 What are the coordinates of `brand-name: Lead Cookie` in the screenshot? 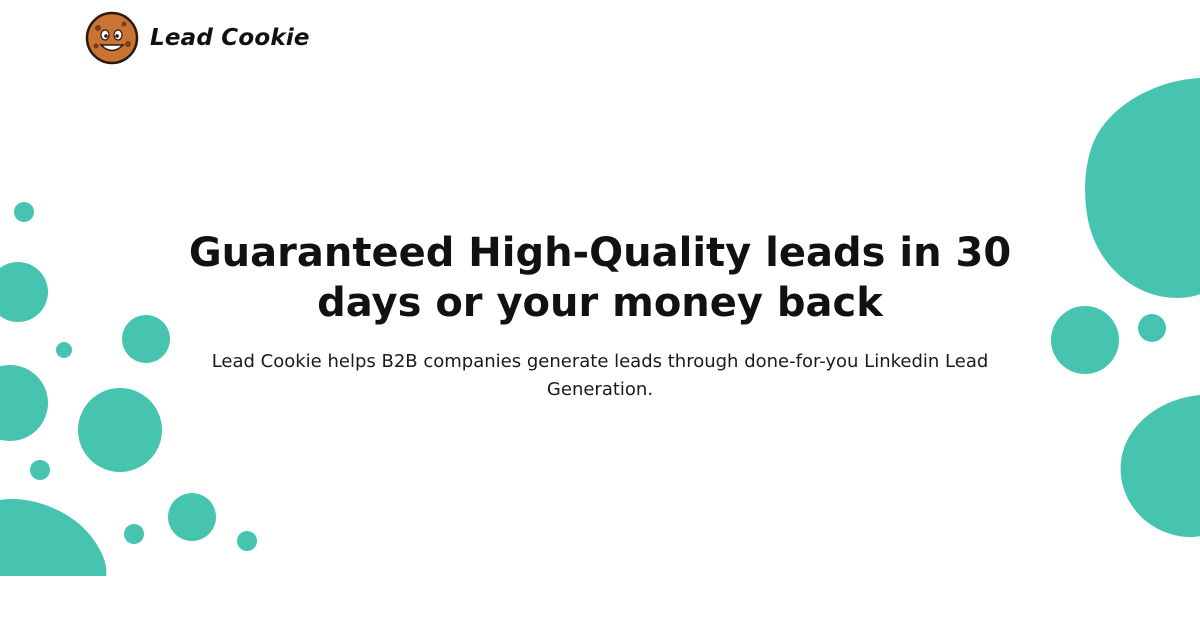 It's located at (230, 38).